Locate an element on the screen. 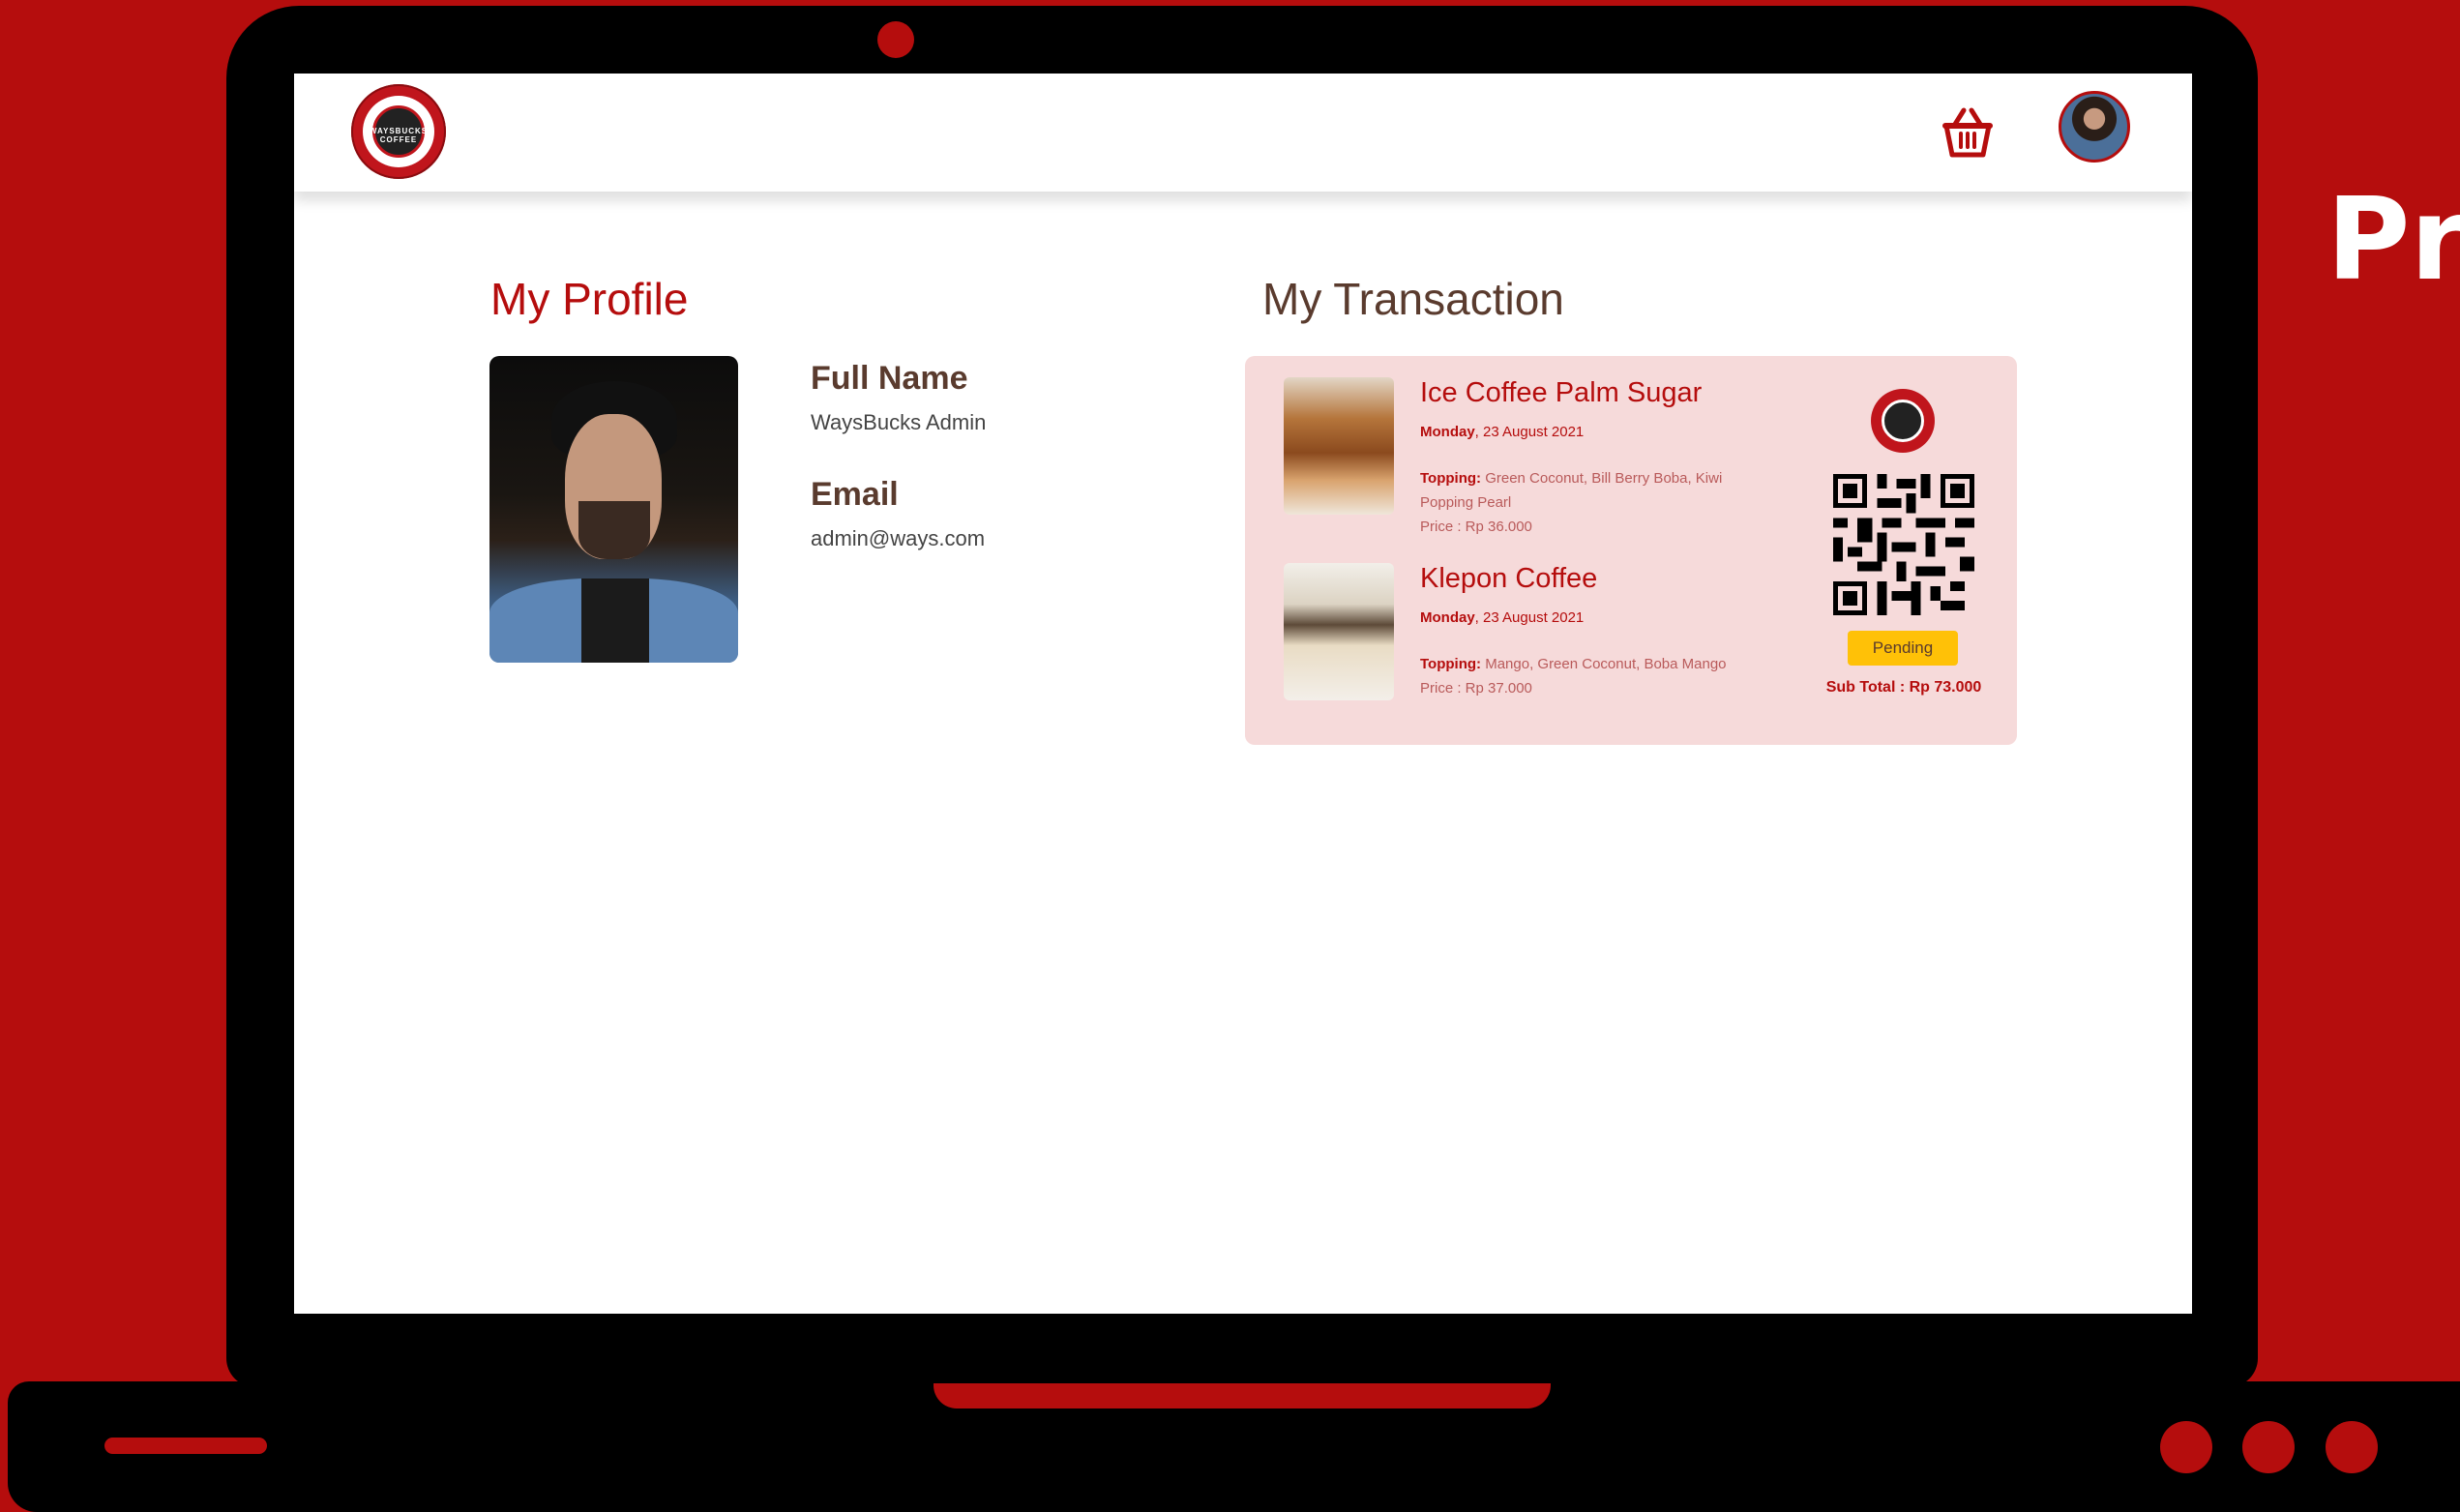 This screenshot has height=1512, width=2460. item-title: Ice Coffee Palm Sugar is located at coordinates (1561, 393).